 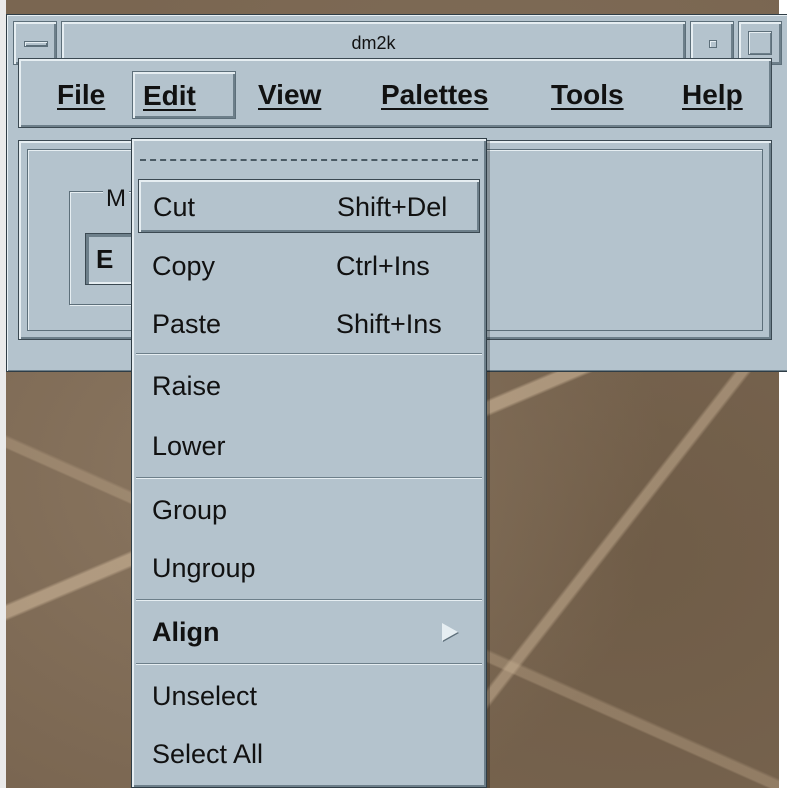 What do you see at coordinates (204, 568) in the screenshot?
I see `menu-item-ungroup-label: Ungroup` at bounding box center [204, 568].